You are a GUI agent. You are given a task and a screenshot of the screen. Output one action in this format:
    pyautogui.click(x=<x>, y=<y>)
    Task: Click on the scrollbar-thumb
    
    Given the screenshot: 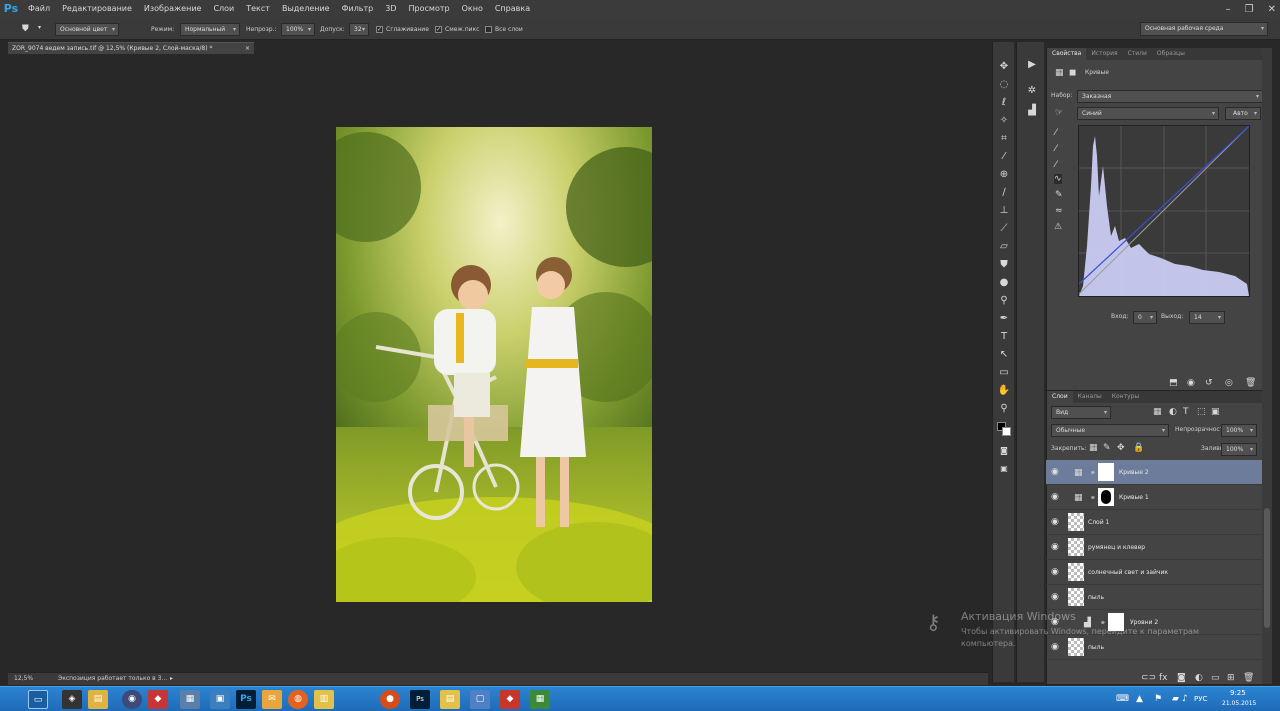 What is the action you would take?
    pyautogui.click(x=1267, y=568)
    